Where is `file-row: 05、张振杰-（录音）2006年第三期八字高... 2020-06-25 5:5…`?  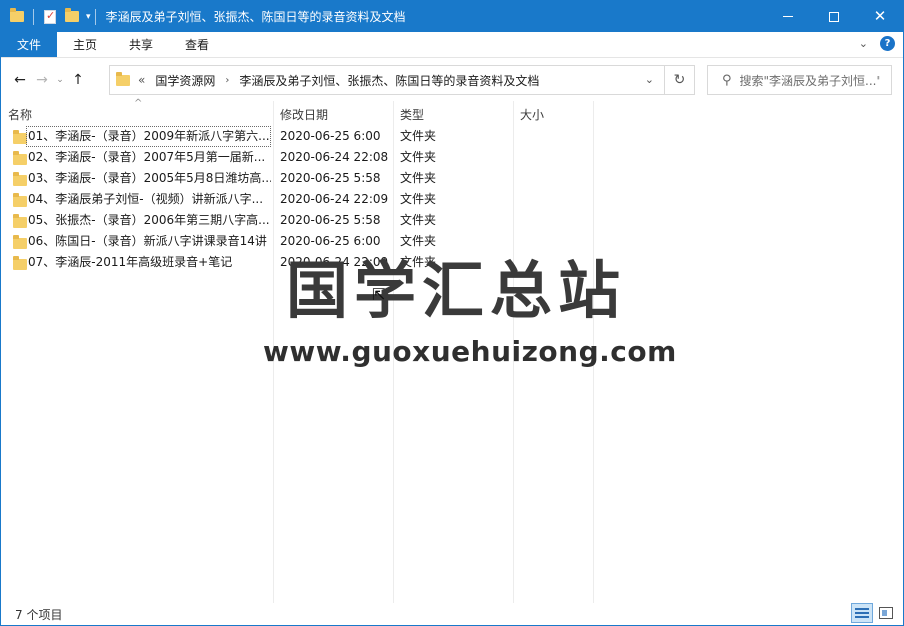 file-row: 05、张振杰-（录音）2006年第三期八字高... 2020-06-25 5:5… is located at coordinates (300, 220).